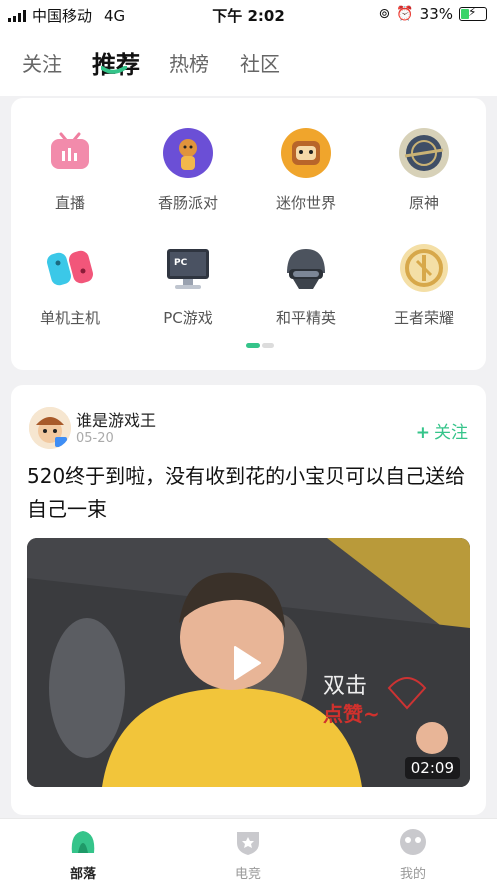  Describe the element at coordinates (188, 318) in the screenshot. I see `category-label: PC游戏` at that location.